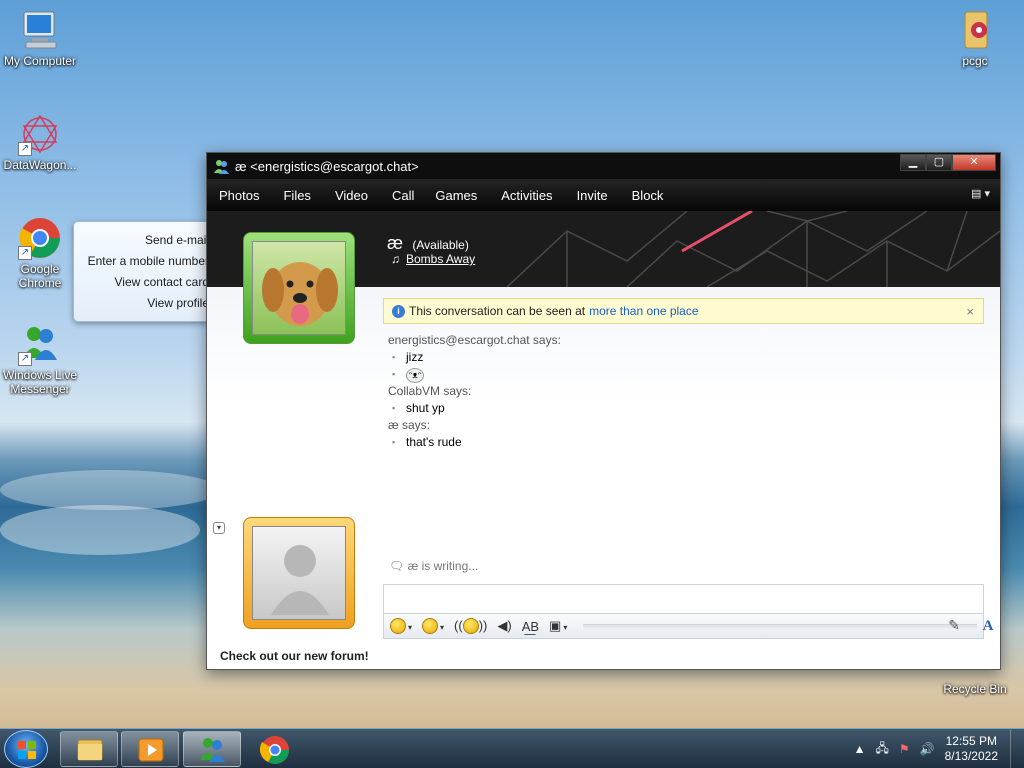 This screenshot has width=1024, height=768. What do you see at coordinates (882, 749) in the screenshot?
I see `network-icon: 🖧` at bounding box center [882, 749].